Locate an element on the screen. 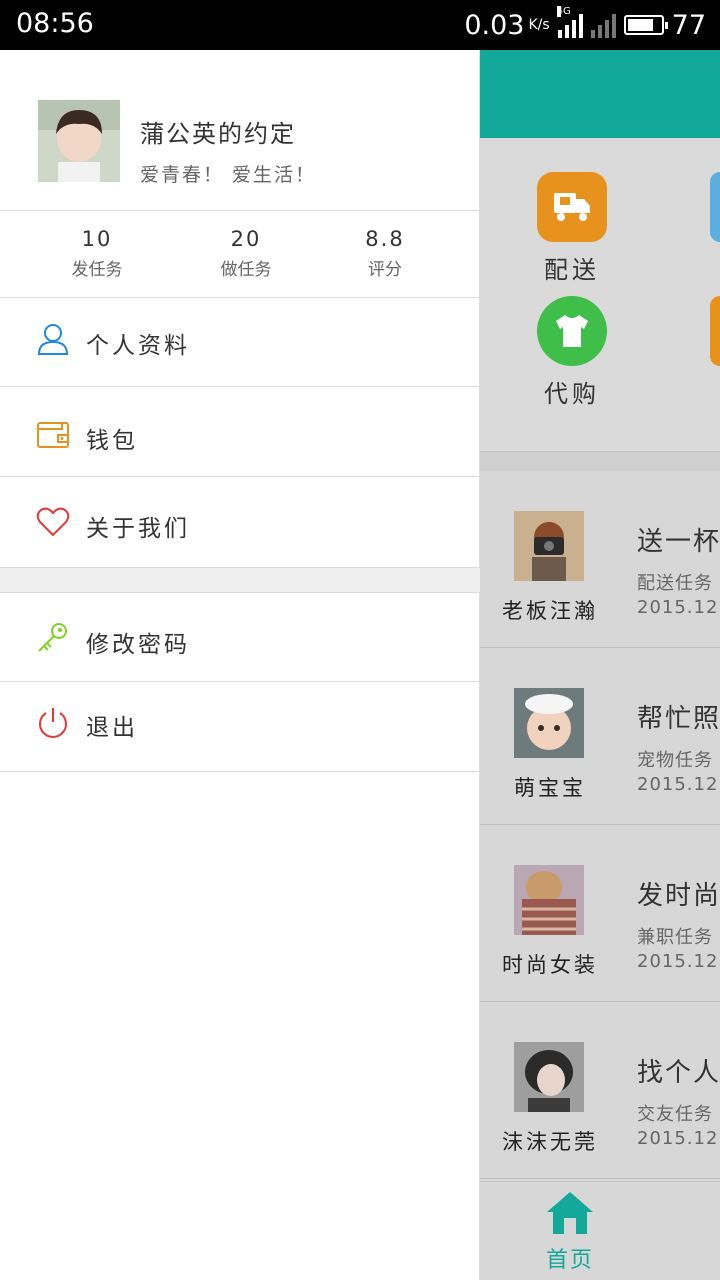  stats-bar: 10 发任务 20 做任务 8.8 评分 is located at coordinates (240, 254).